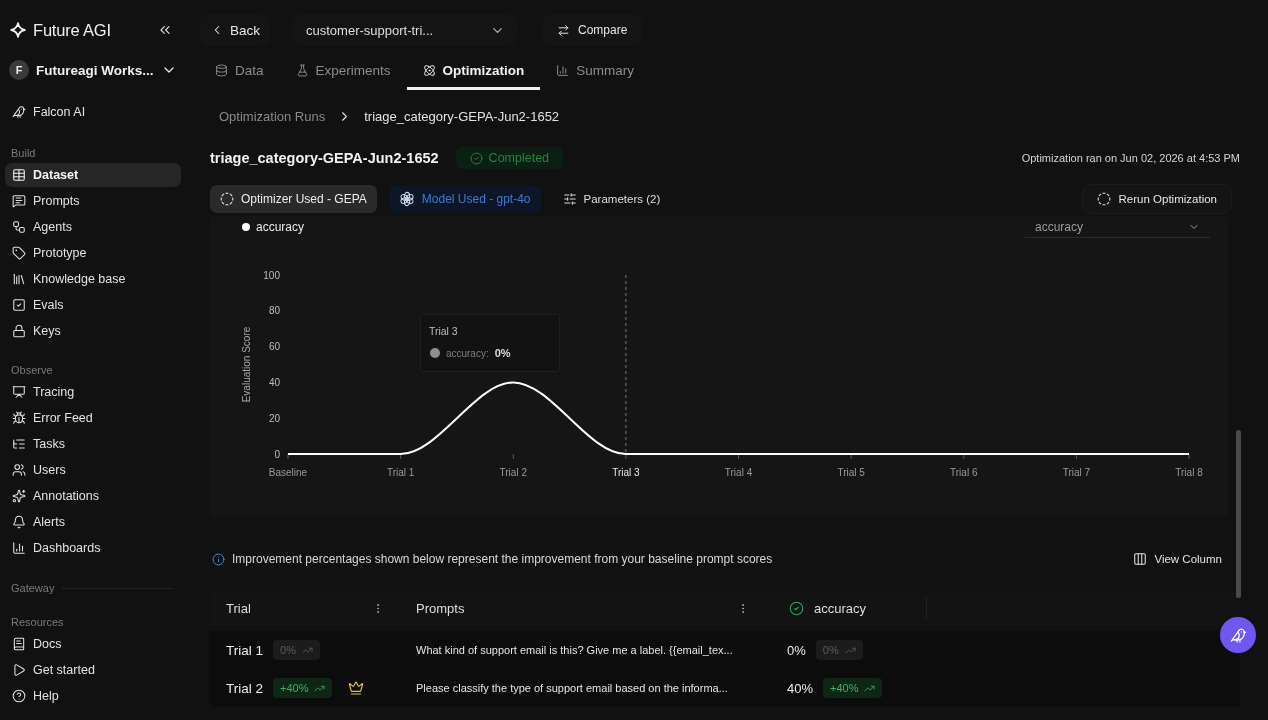 The width and height of the screenshot is (1268, 720). Describe the element at coordinates (563, 30) in the screenshot. I see `swap-arrows-icon` at that location.